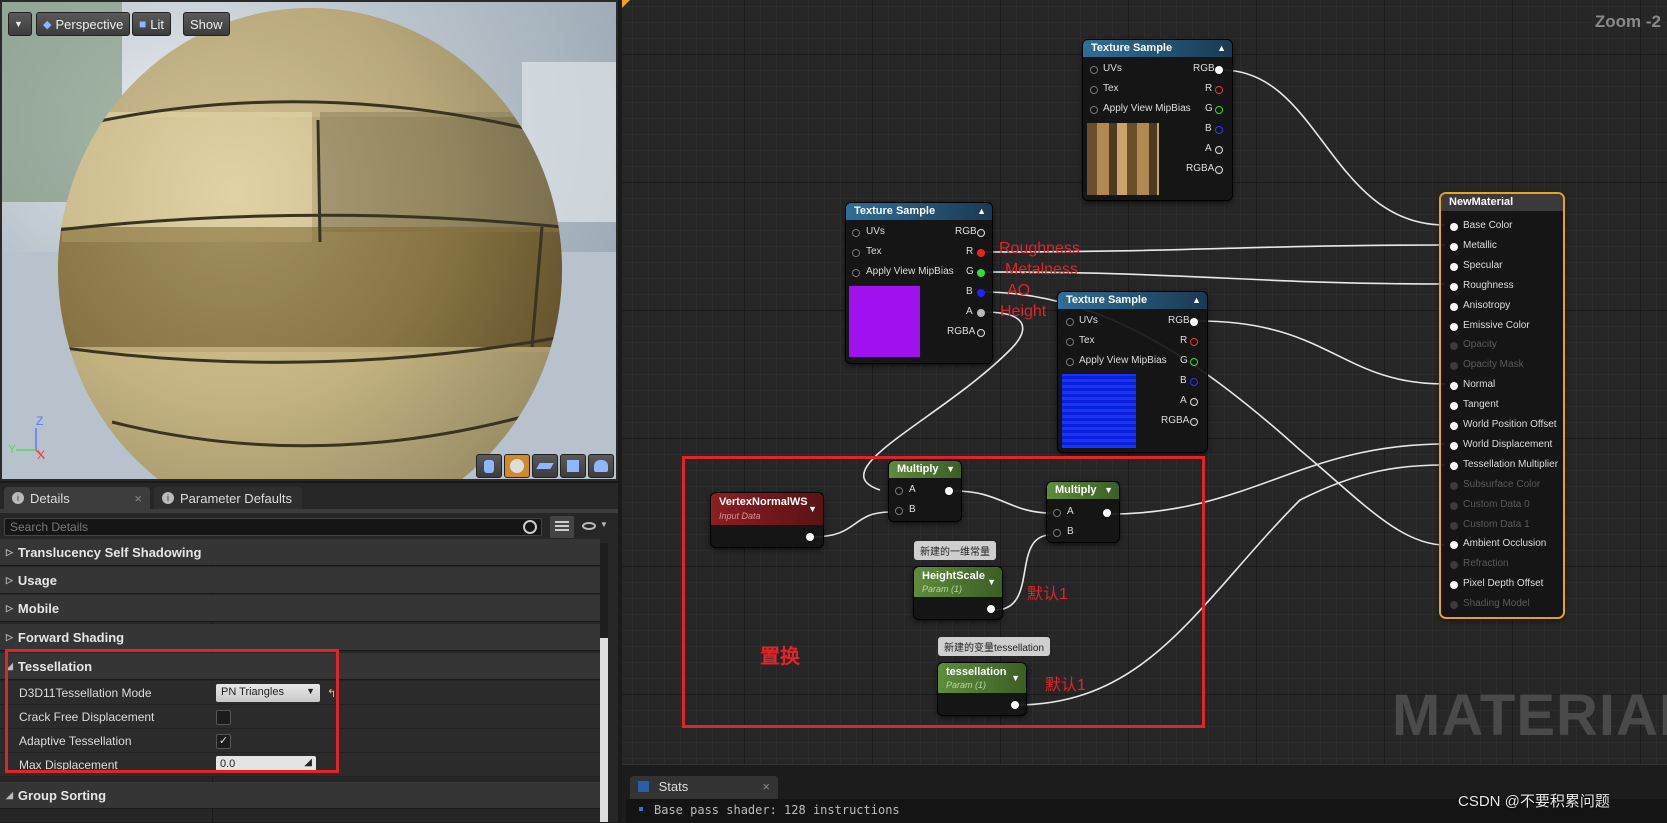  What do you see at coordinates (300, 580) in the screenshot?
I see `category-usage: ▷ Usage` at bounding box center [300, 580].